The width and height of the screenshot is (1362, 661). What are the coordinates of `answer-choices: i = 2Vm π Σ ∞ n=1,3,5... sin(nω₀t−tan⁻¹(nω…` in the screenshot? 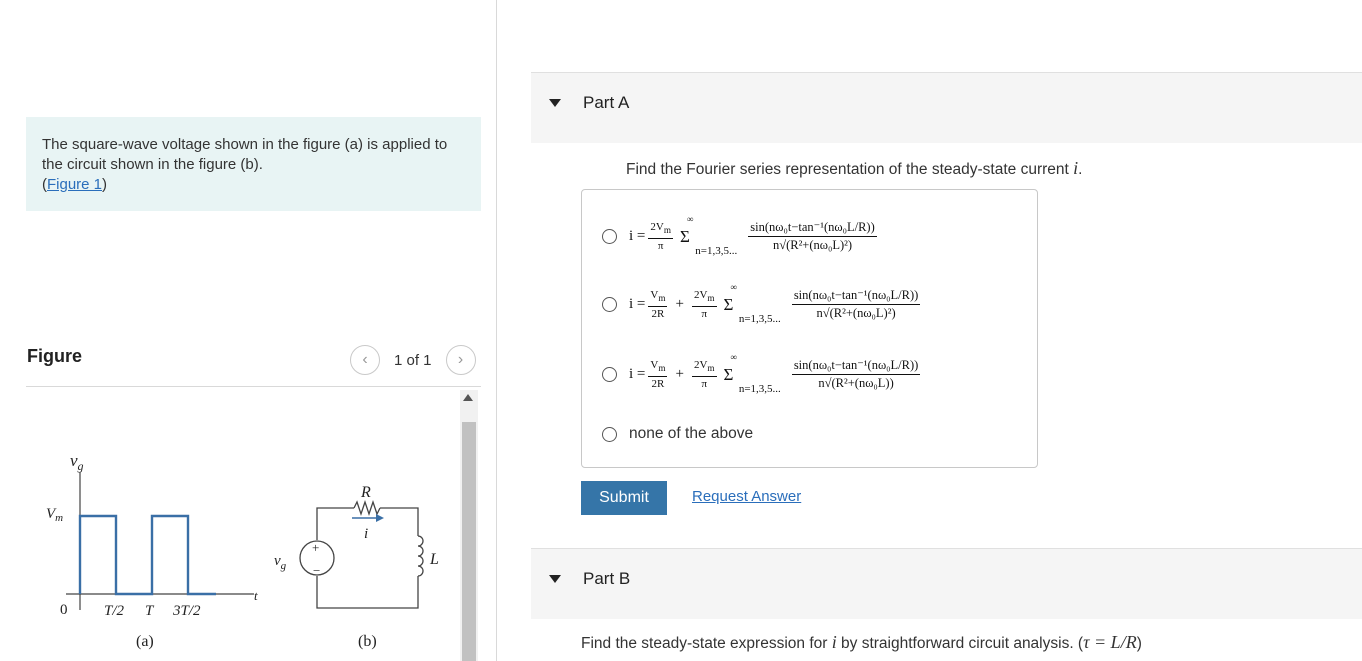 It's located at (809, 328).